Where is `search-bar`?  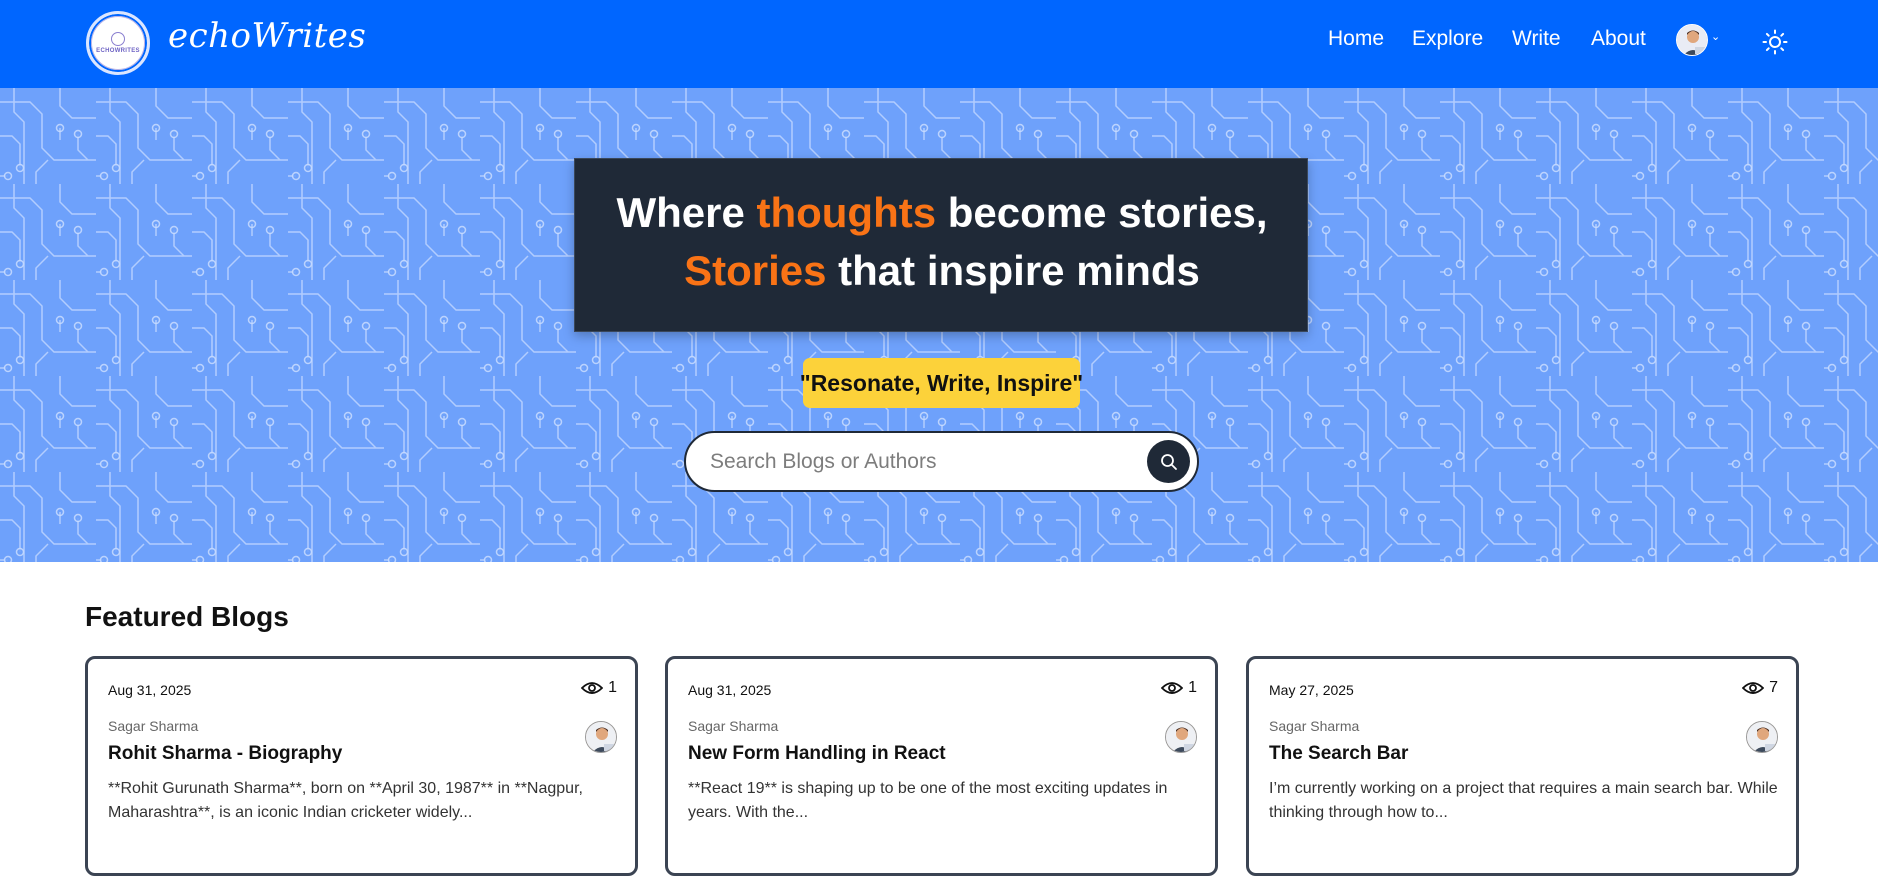 search-bar is located at coordinates (941, 461).